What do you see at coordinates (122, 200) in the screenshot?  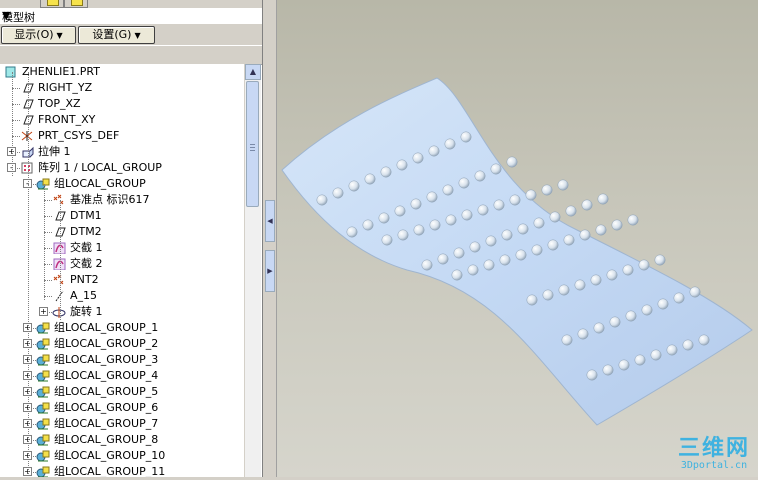 I see `tree-item: 基准点 标识617` at bounding box center [122, 200].